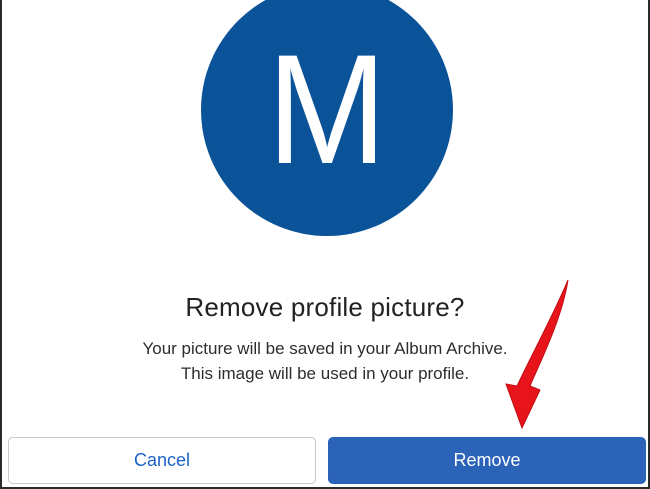 Image resolution: width=650 pixels, height=489 pixels. What do you see at coordinates (327, 110) in the screenshot?
I see `avatar-initial: M` at bounding box center [327, 110].